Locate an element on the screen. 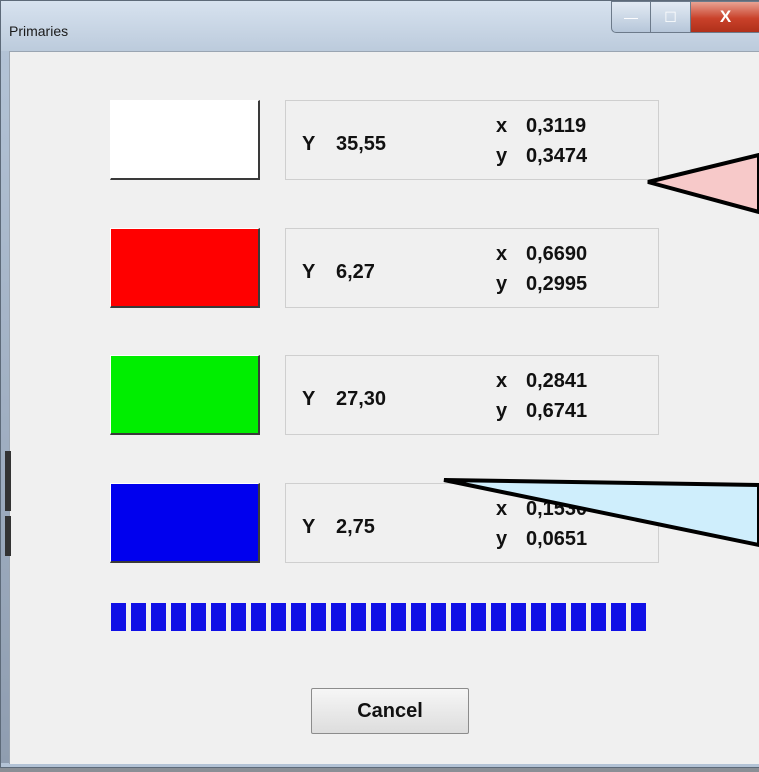 This screenshot has height=772, width=759. chroma-y-value: 0,0651 is located at coordinates (557, 539).